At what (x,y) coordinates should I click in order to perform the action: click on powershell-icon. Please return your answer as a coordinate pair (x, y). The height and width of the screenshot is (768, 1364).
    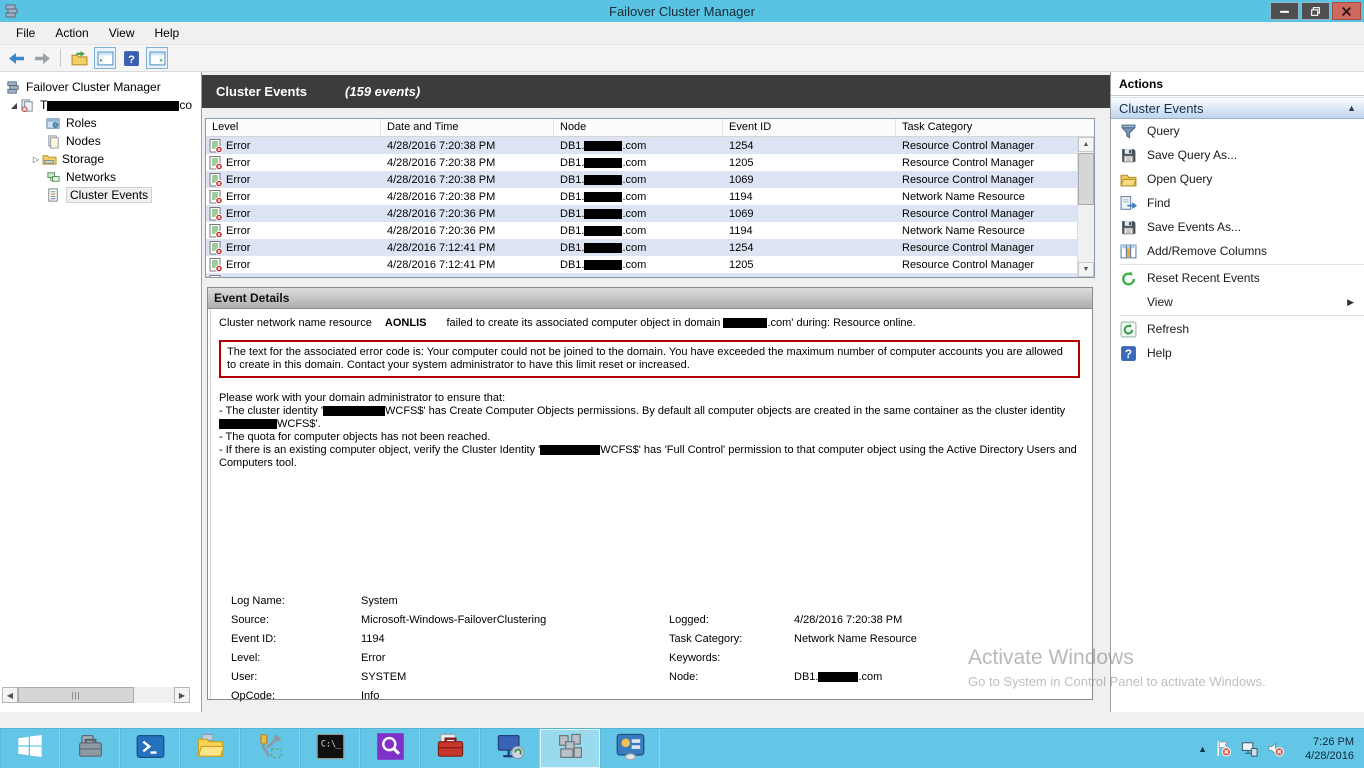
    Looking at the image, I should click on (150, 749).